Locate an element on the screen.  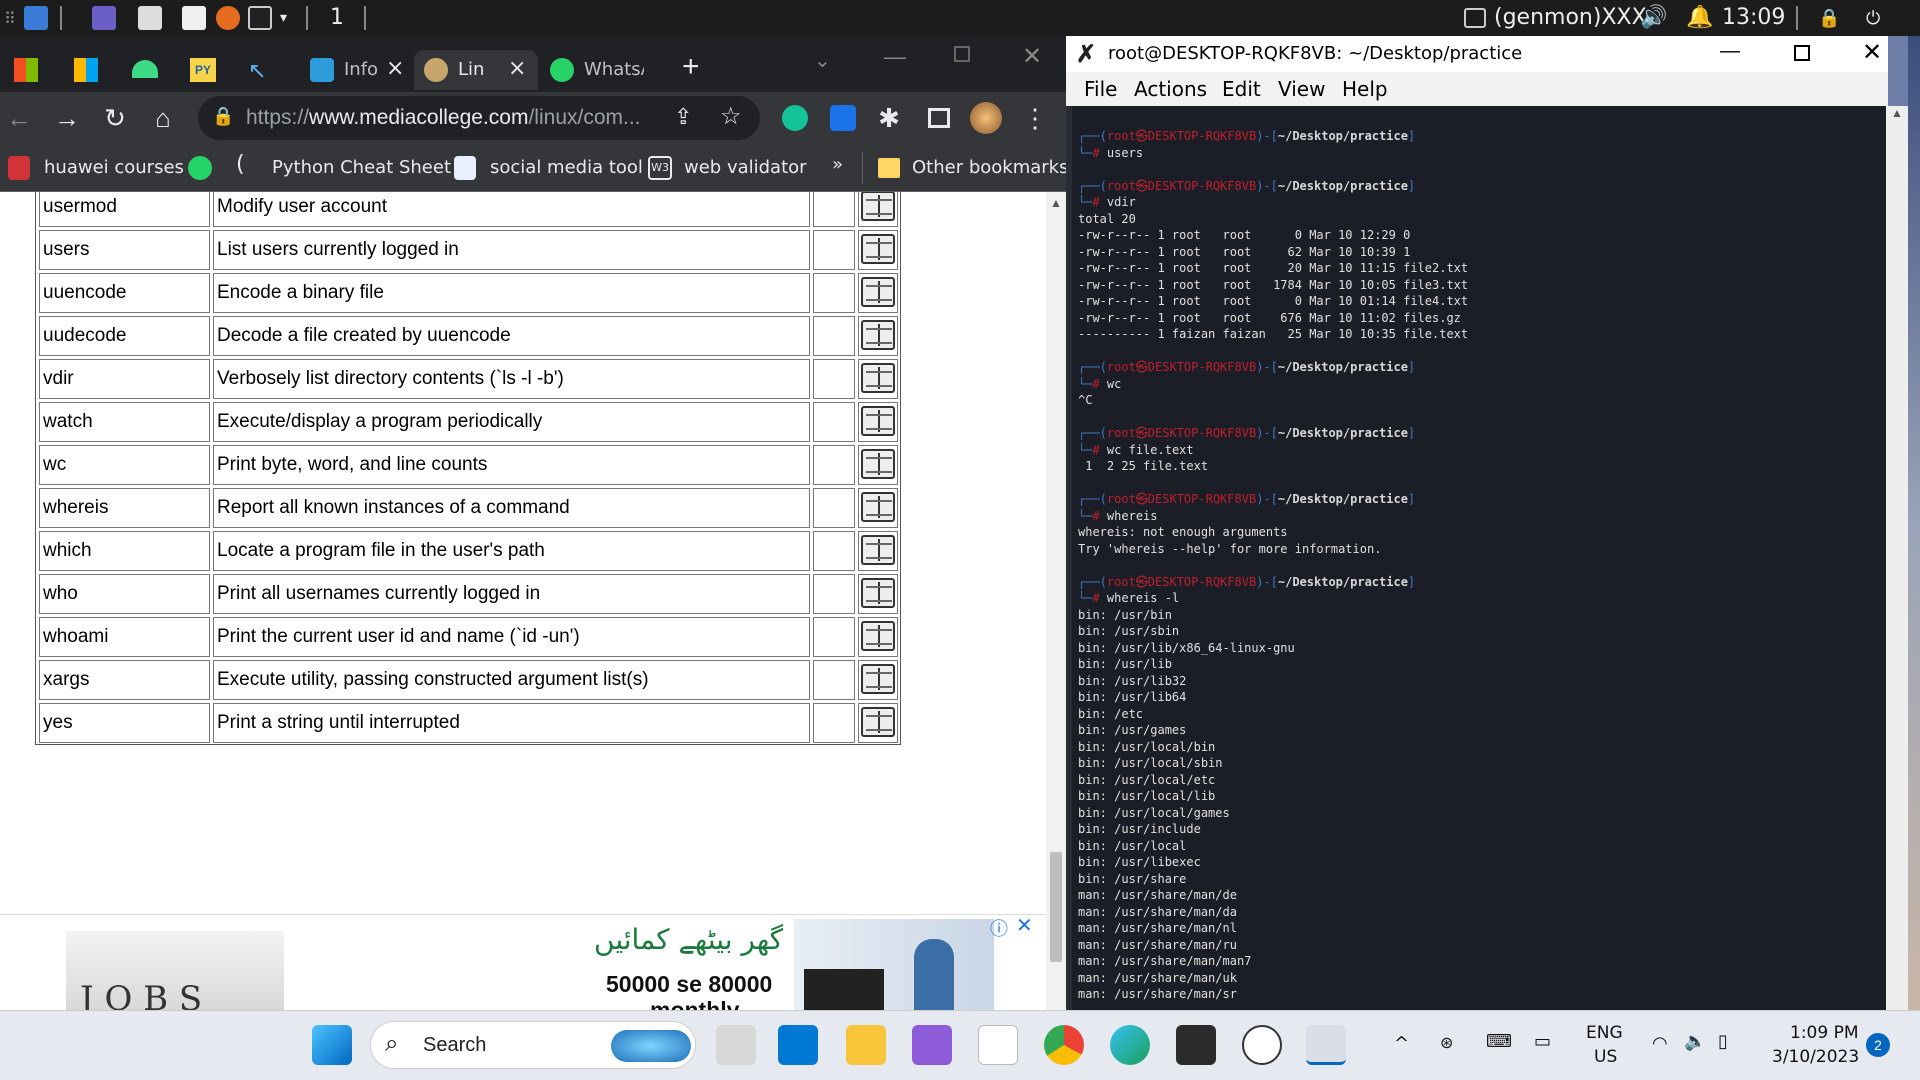
text-editor-icon is located at coordinates (194, 18).